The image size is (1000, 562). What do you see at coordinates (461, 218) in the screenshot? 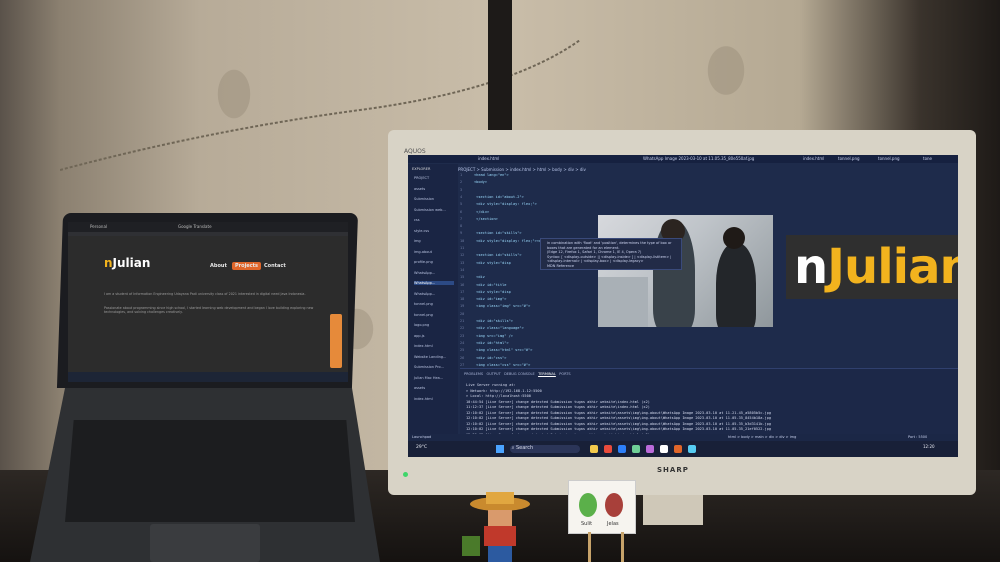
I see `line-number: 7` at bounding box center [461, 218].